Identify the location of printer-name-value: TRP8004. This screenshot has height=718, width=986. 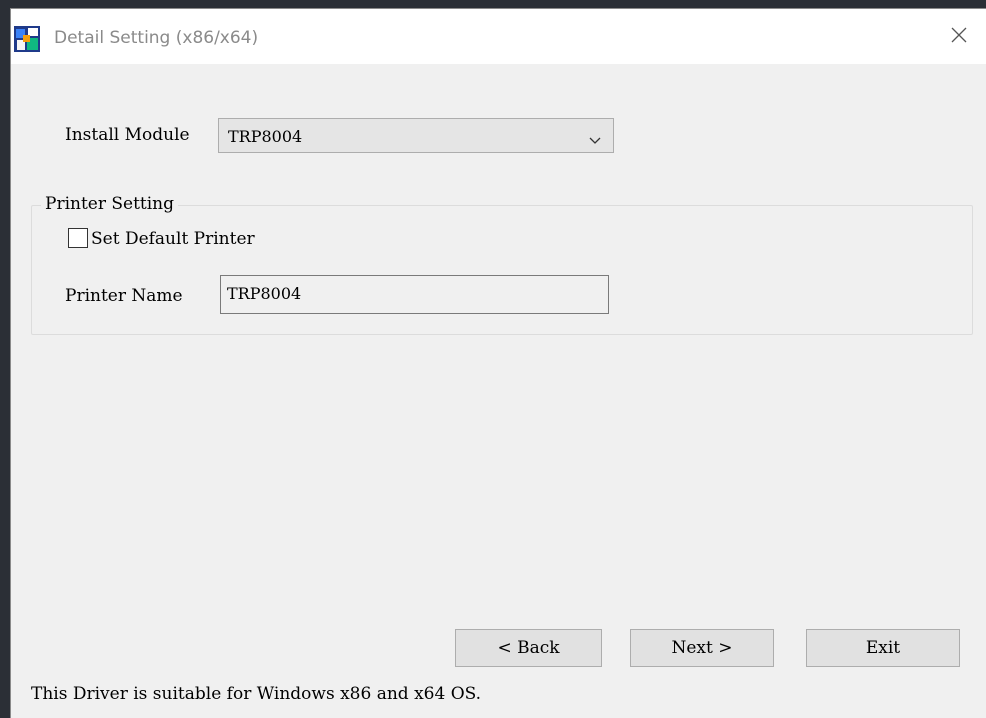
(264, 293).